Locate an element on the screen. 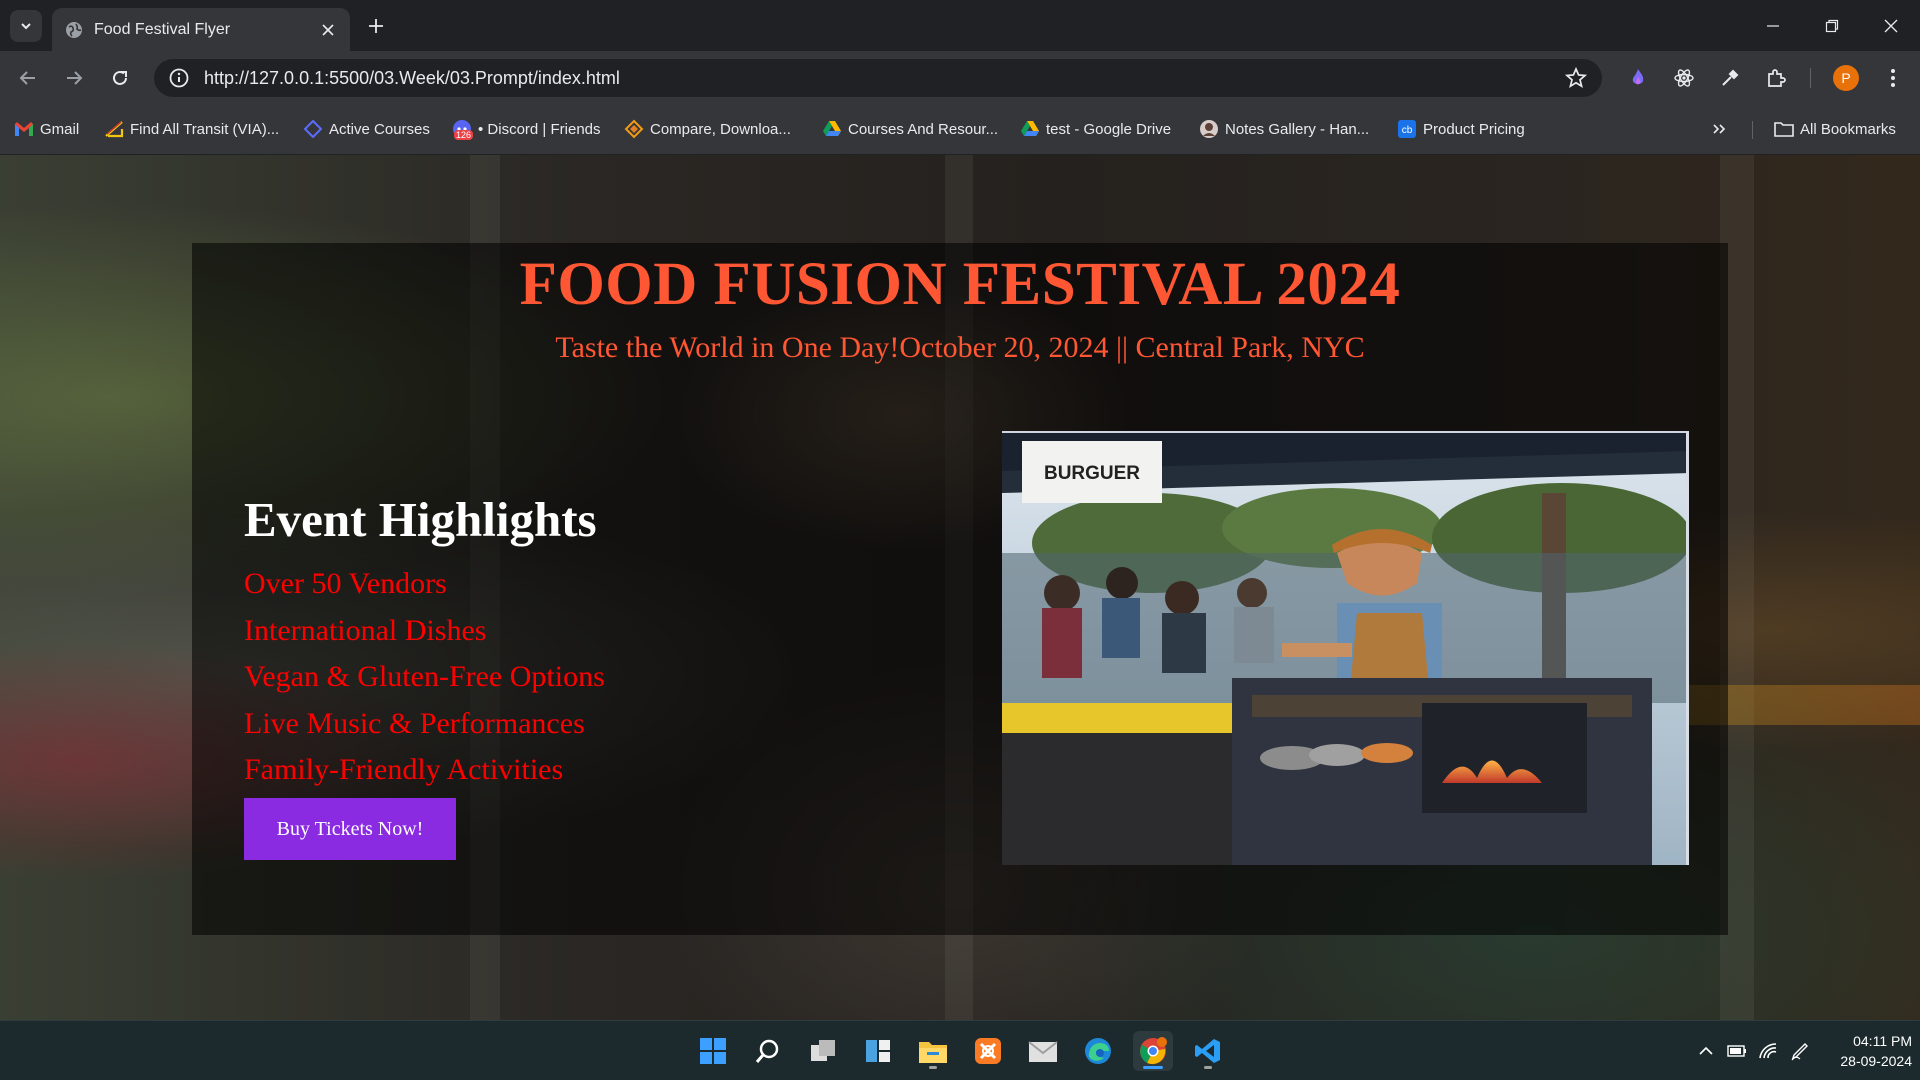  chrome-icon is located at coordinates (1153, 1051).